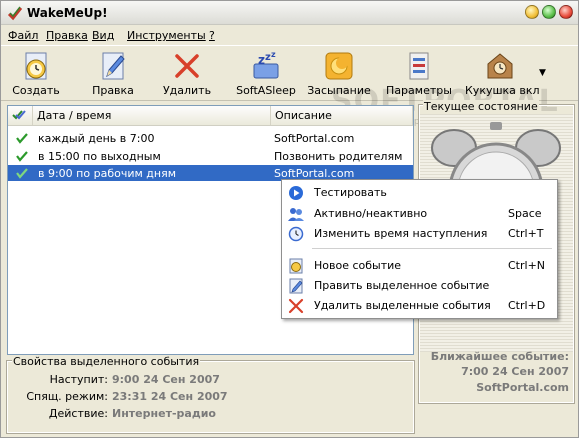  I want to click on softasleep-label: SoftASleep, so click(266, 90).